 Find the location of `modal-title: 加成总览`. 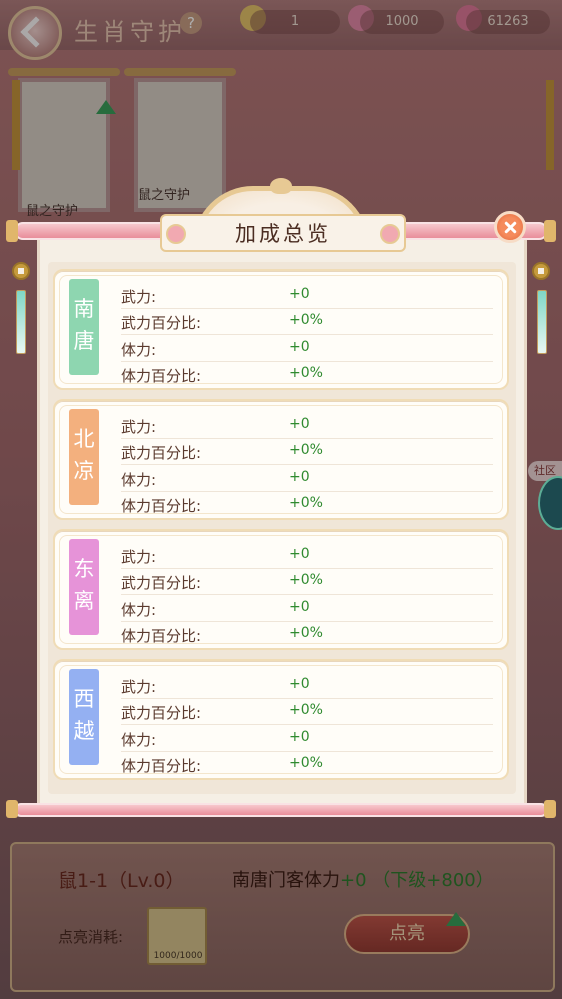

modal-title: 加成总览 is located at coordinates (283, 234).